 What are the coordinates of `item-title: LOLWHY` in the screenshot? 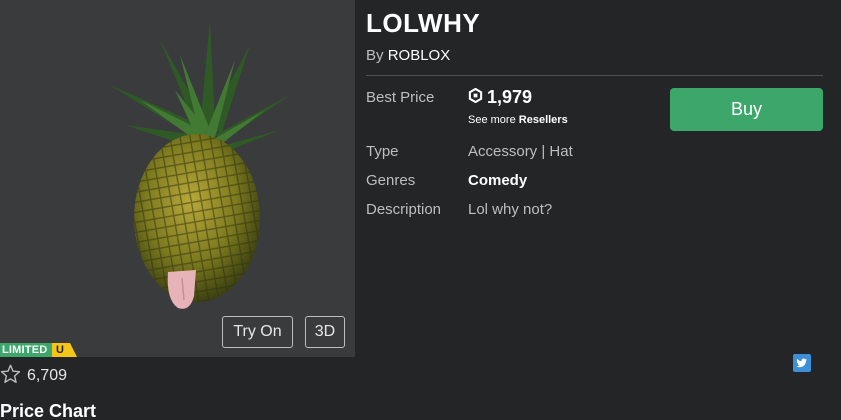 It's located at (423, 23).